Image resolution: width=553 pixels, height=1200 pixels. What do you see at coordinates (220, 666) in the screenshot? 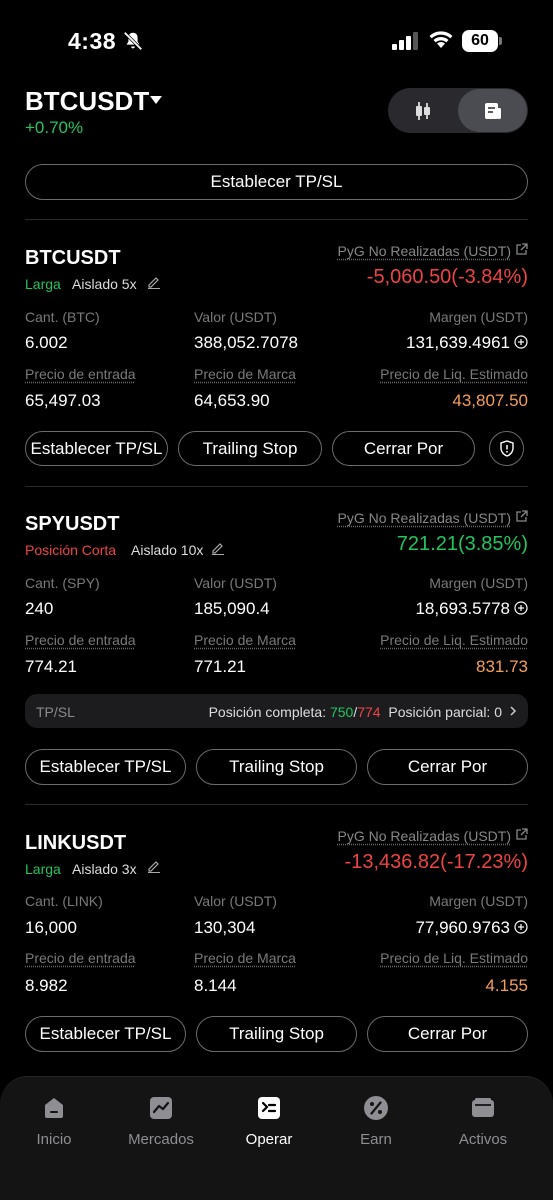
I see `mark-price: 771.21` at bounding box center [220, 666].